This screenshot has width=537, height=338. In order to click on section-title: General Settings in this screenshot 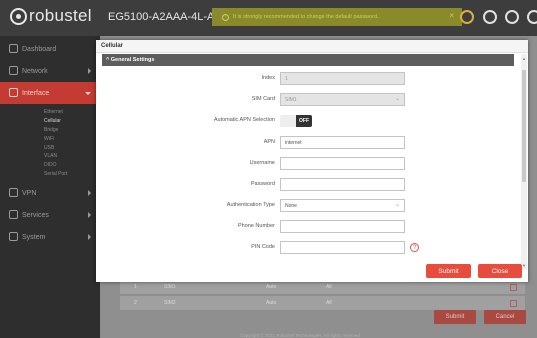, I will do `click(132, 60)`.